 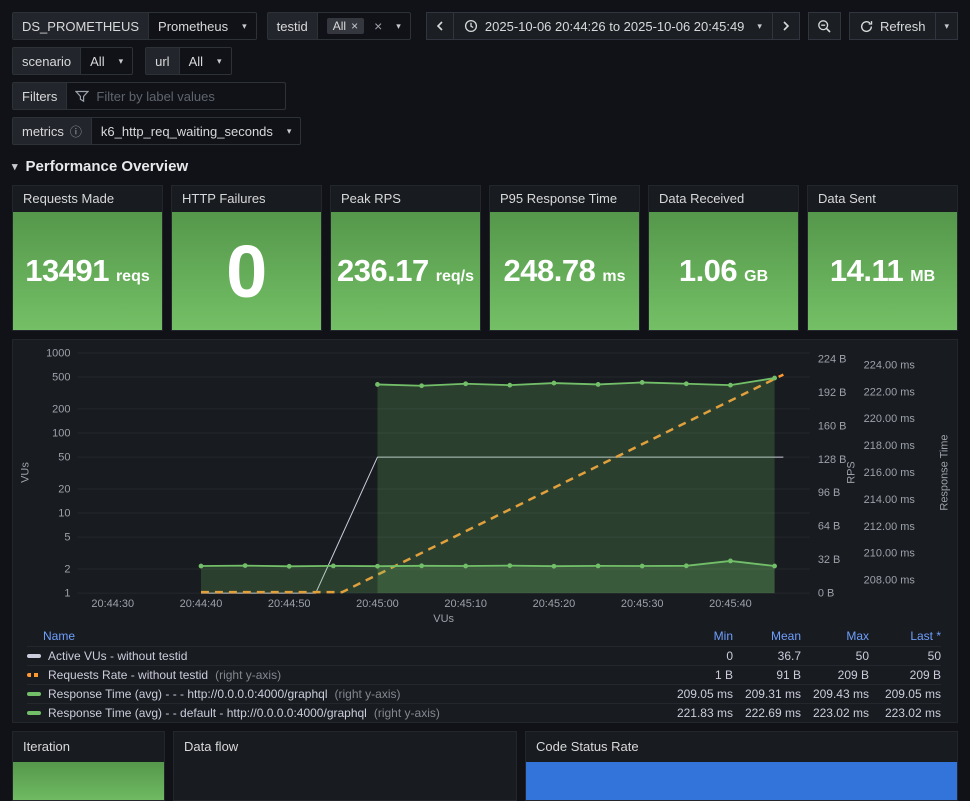 I want to click on scenario-select: All ▾, so click(x=107, y=61).